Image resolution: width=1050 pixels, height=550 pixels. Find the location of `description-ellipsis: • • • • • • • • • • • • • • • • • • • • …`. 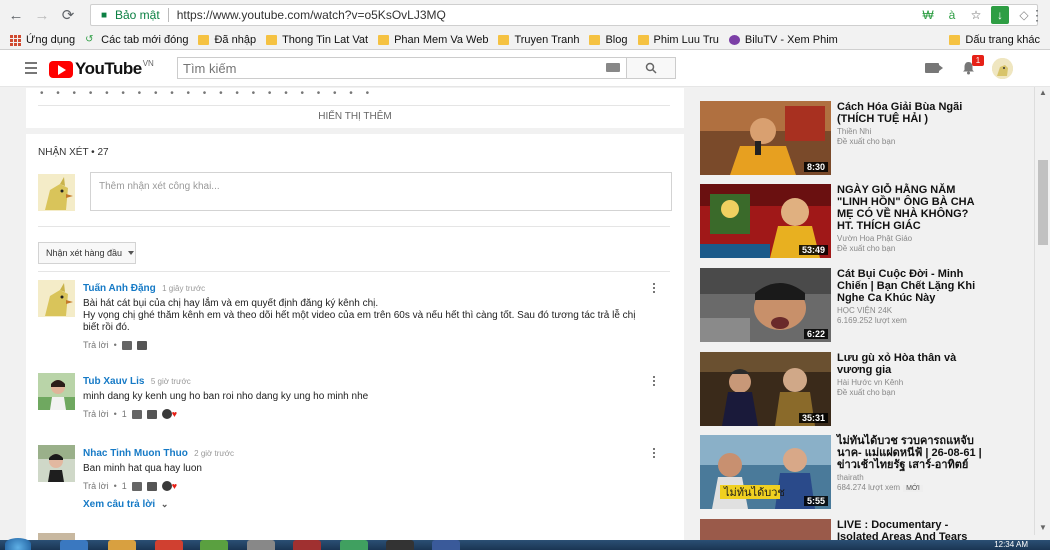

description-ellipsis: • • • • • • • • • • • • • • • • • • • • … is located at coordinates (207, 93).